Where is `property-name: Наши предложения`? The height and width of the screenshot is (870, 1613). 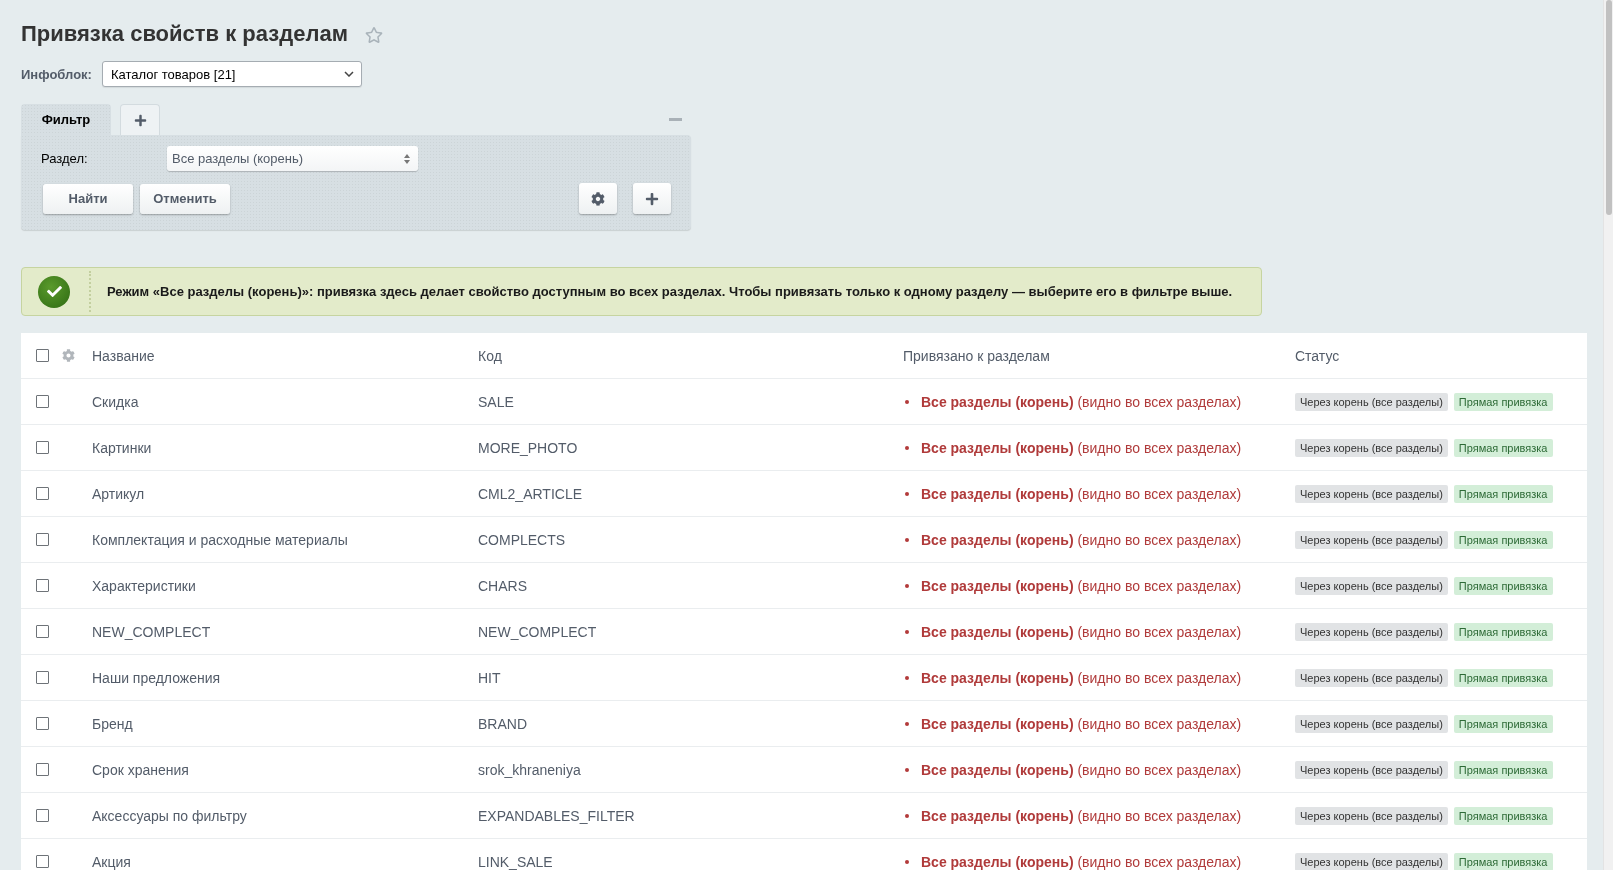 property-name: Наши предложения is located at coordinates (156, 677).